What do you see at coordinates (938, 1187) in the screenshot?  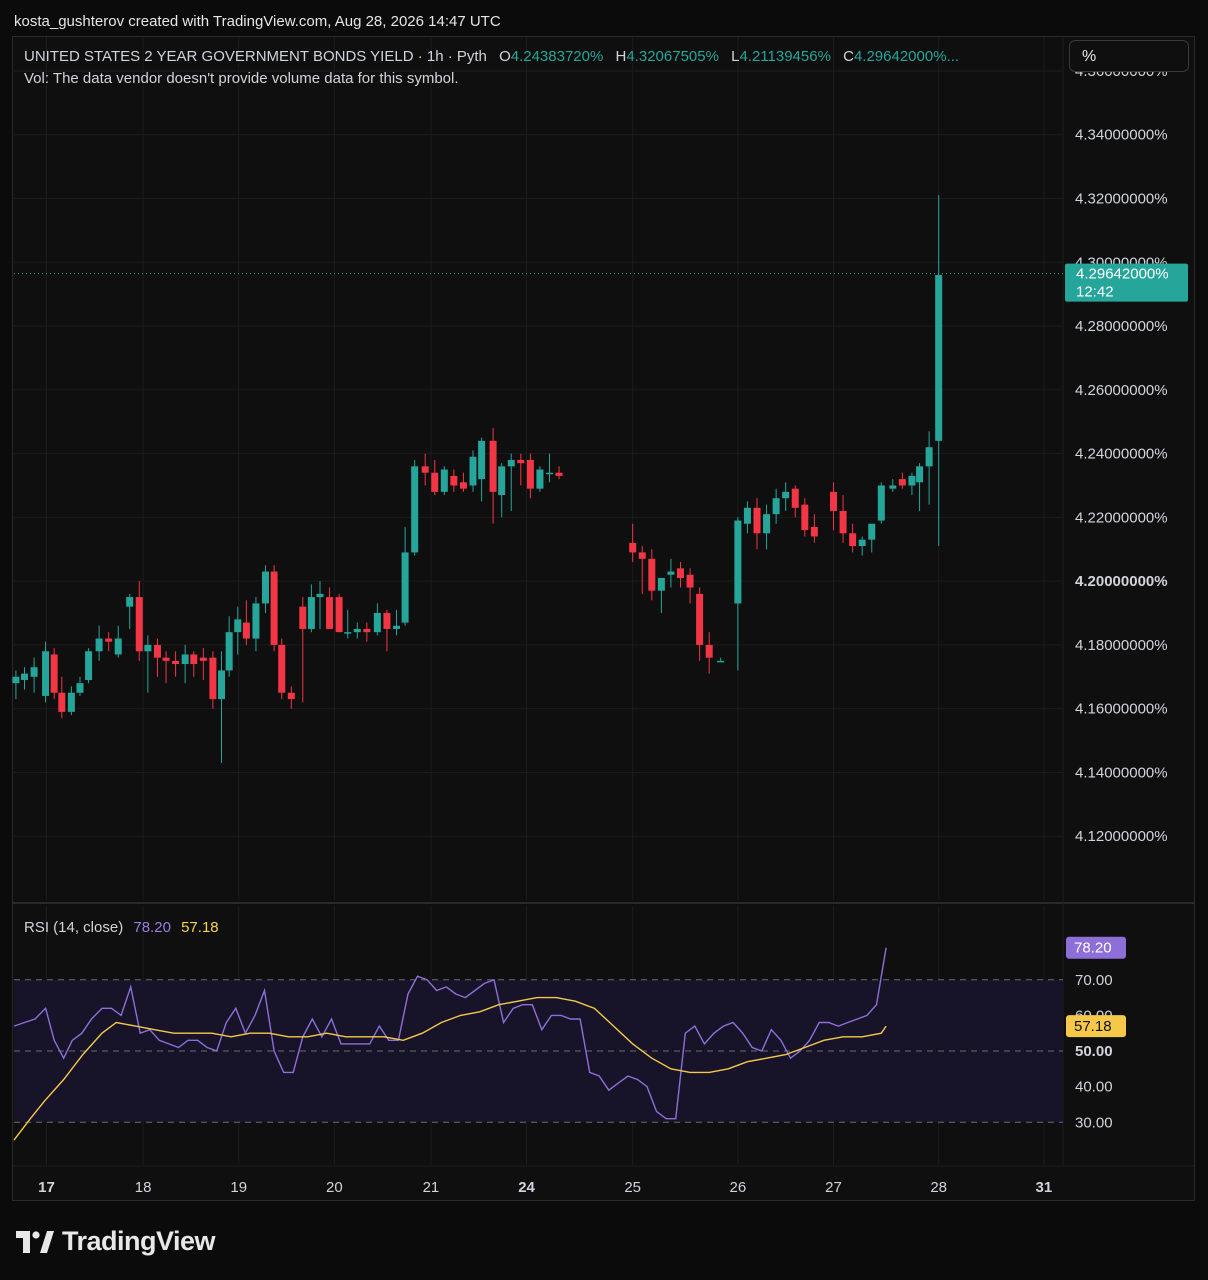 I see `x-tick-label: 28` at bounding box center [938, 1187].